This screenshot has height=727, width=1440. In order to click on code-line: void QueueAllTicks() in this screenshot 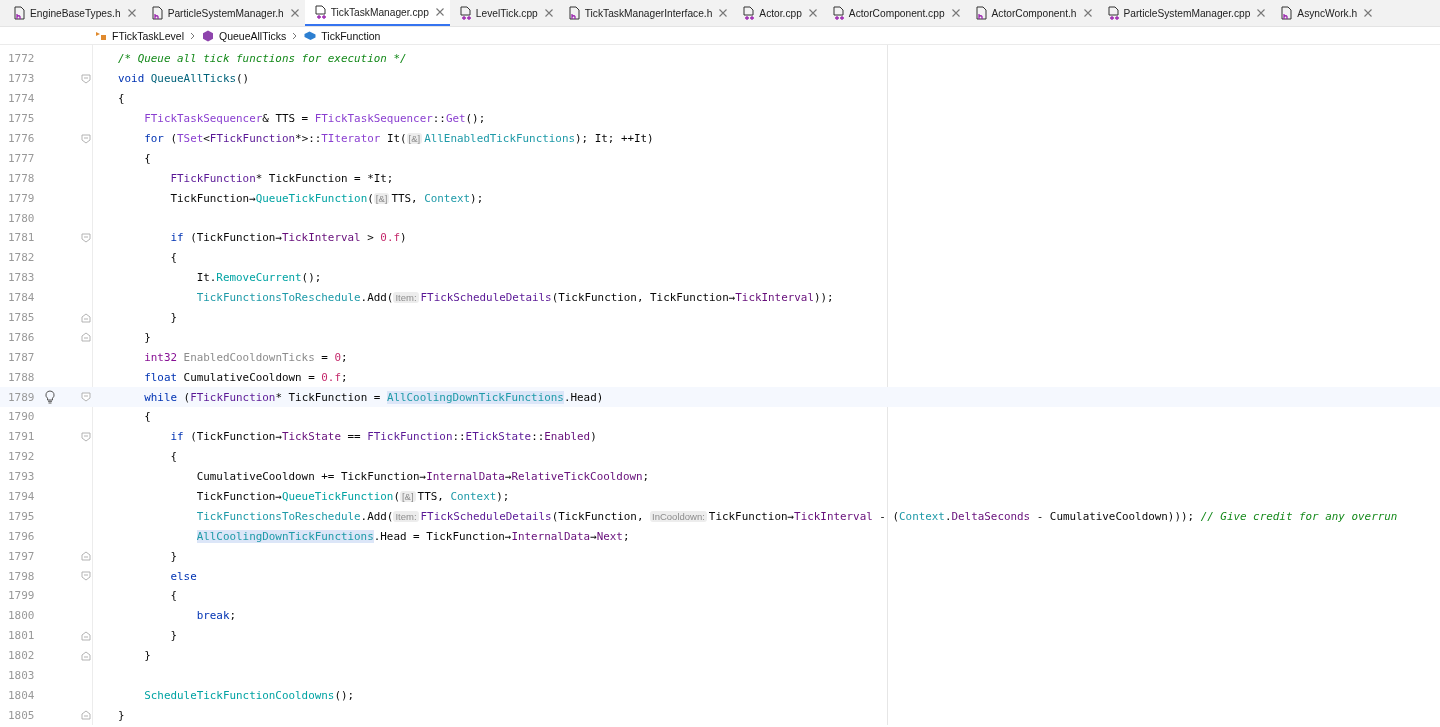, I will do `click(184, 79)`.